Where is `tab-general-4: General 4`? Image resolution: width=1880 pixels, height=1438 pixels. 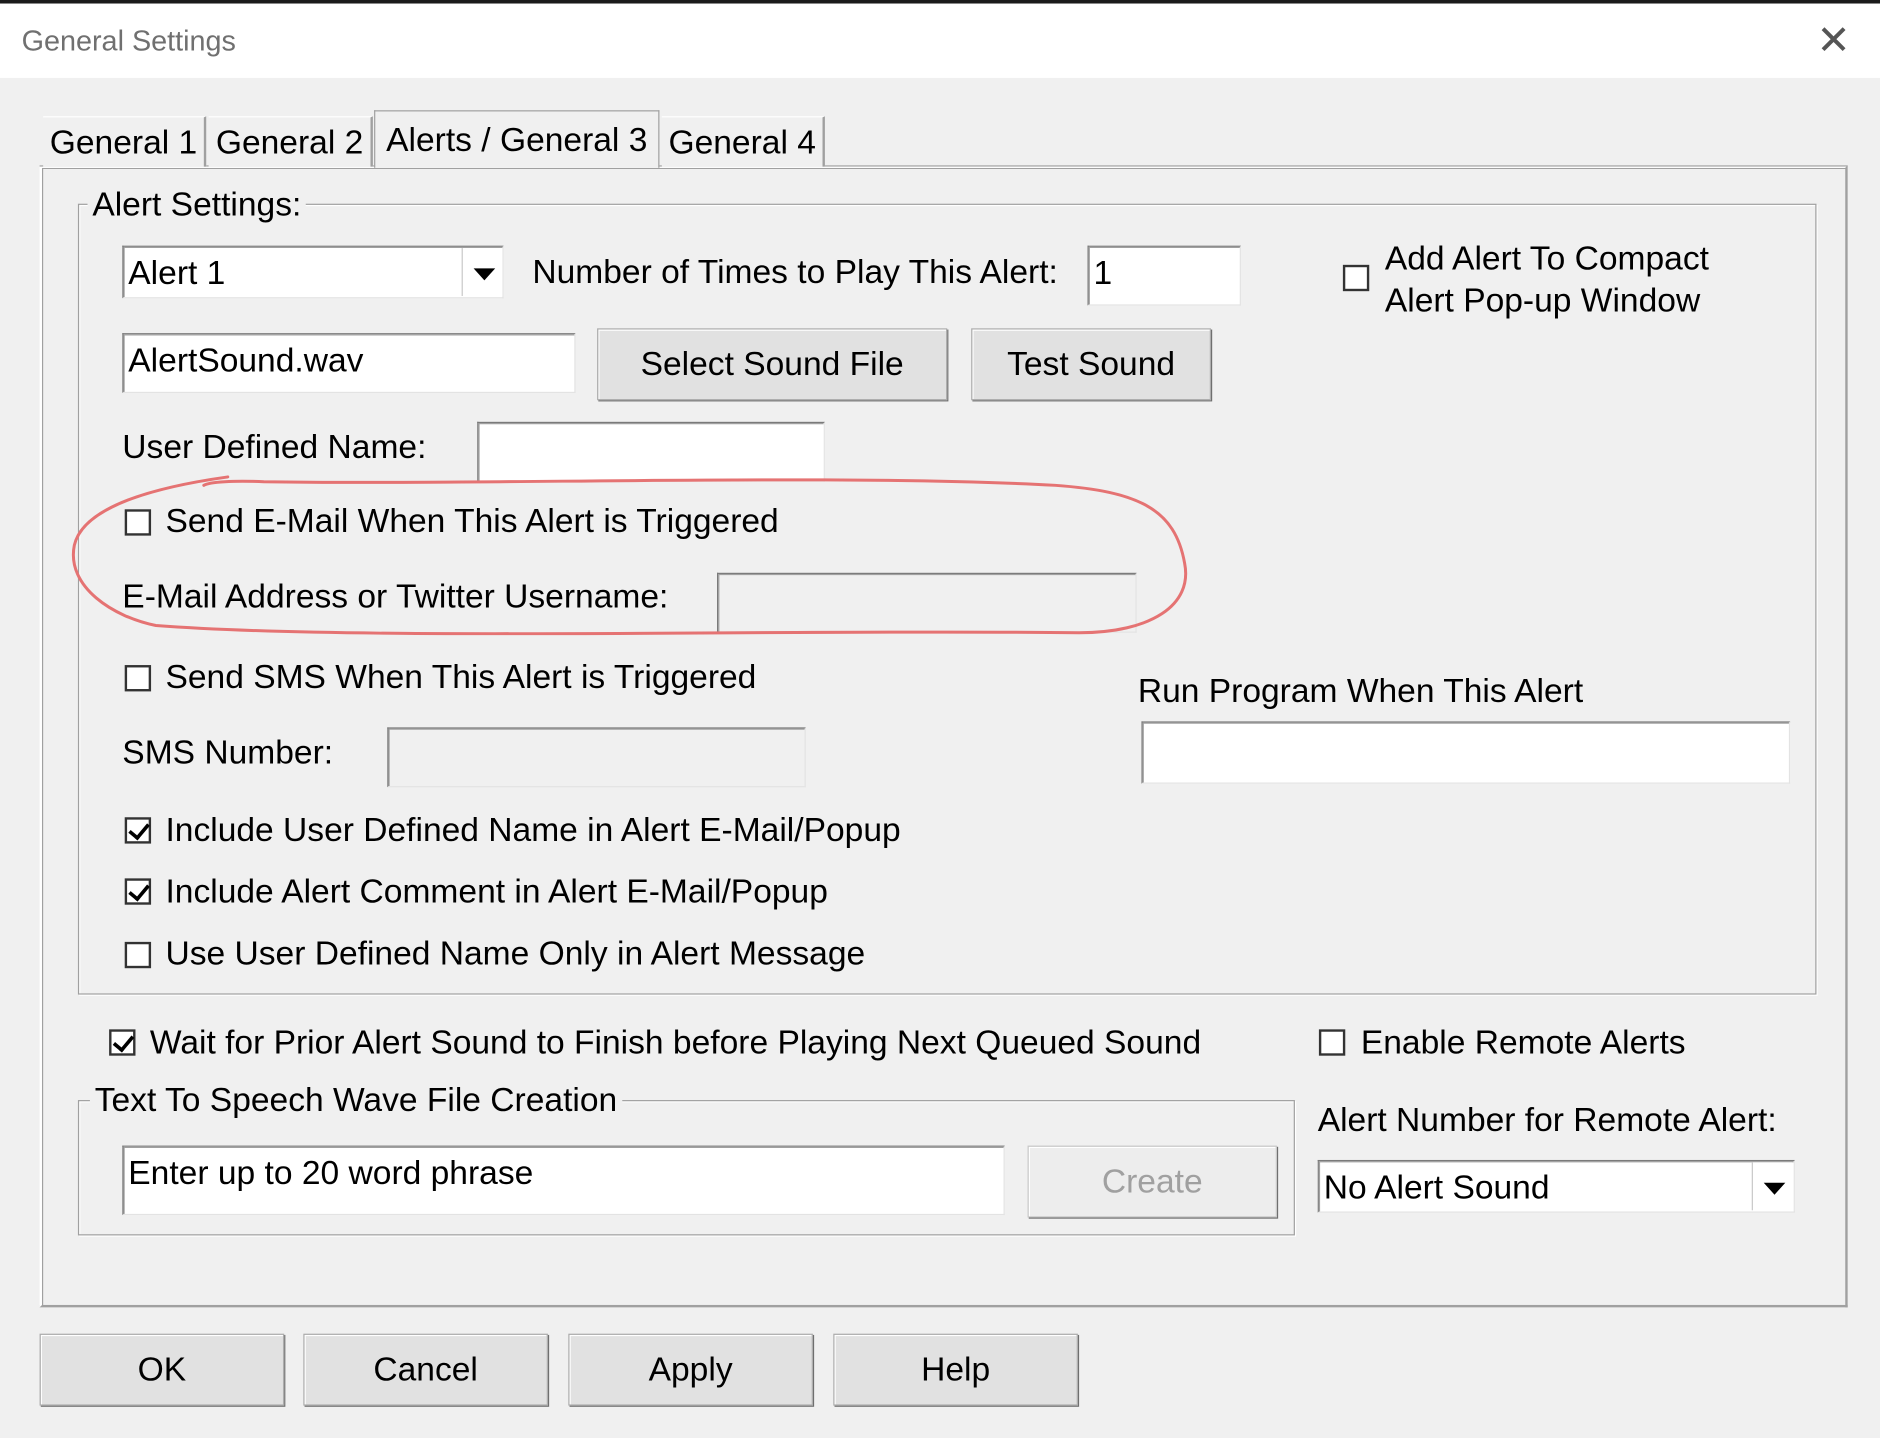 tab-general-4: General 4 is located at coordinates (743, 141).